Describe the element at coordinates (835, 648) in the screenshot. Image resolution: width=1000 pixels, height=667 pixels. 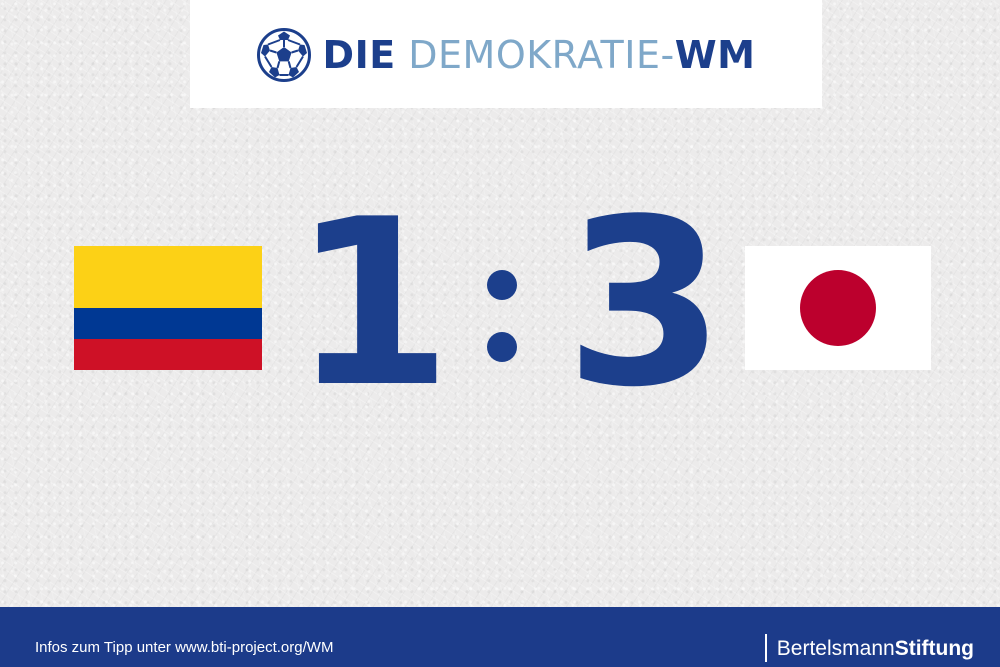
I see `brand-name-part1: Bertelsmann` at that location.